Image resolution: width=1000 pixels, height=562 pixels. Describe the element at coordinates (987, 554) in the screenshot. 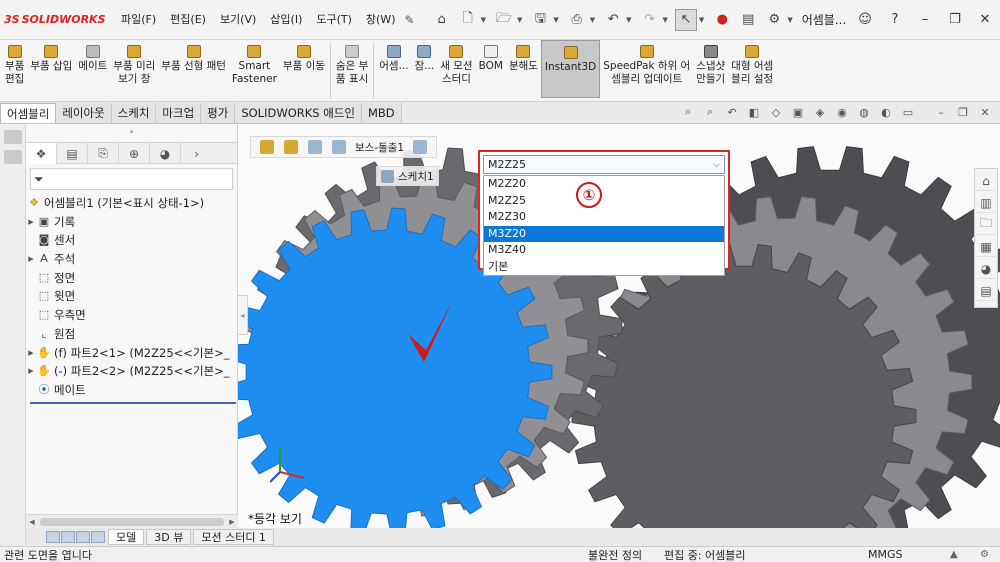

I see `status-settings-icon: ⚙` at that location.